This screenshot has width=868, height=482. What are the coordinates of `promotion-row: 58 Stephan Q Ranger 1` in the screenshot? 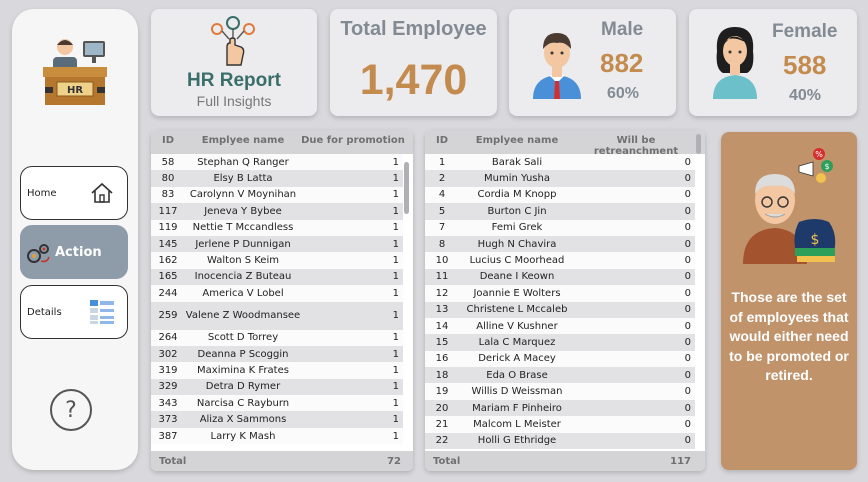 It's located at (277, 162).